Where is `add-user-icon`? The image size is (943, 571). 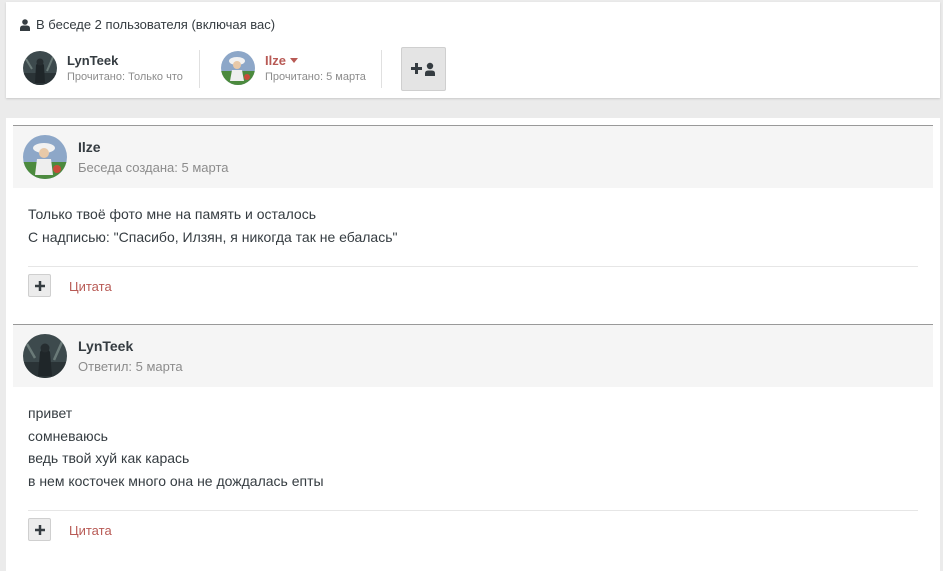 add-user-icon is located at coordinates (422, 69).